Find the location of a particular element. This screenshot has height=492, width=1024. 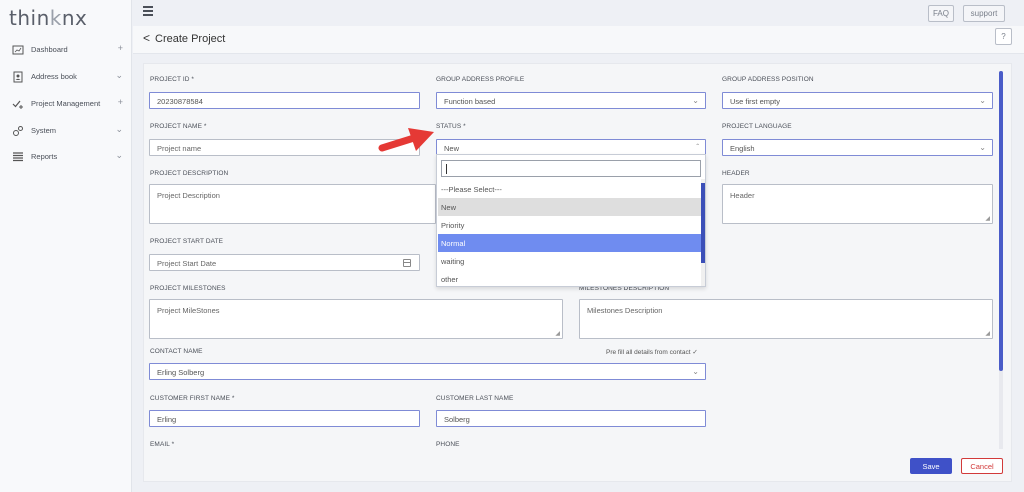

contact-name-value: Erling Solberg is located at coordinates (181, 372).